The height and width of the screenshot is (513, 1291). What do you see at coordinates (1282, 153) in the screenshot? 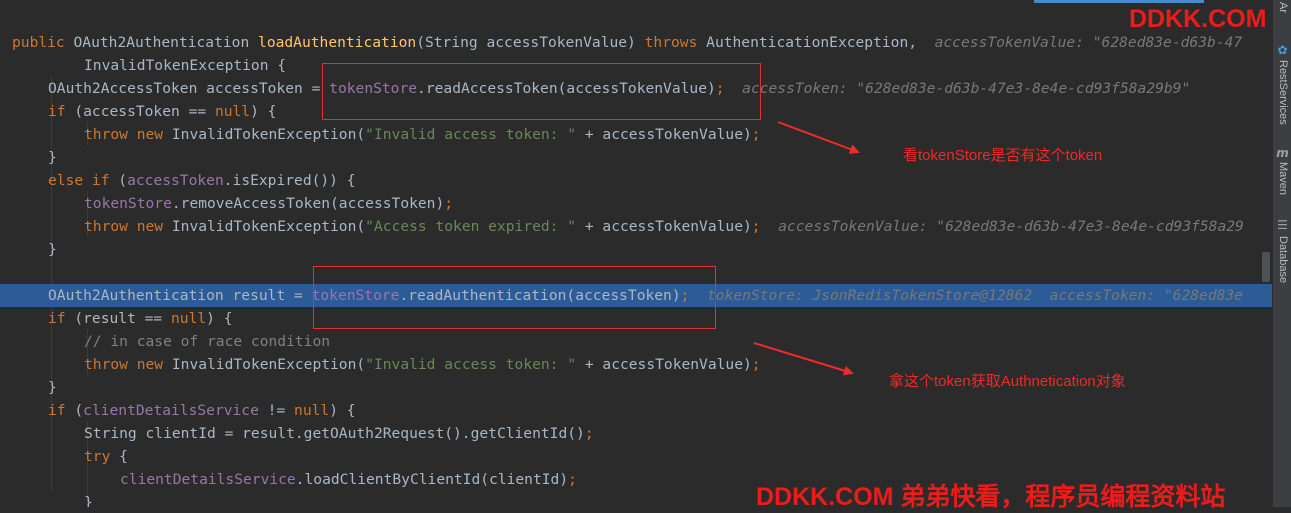
I see `maven-icon: m` at bounding box center [1282, 153].